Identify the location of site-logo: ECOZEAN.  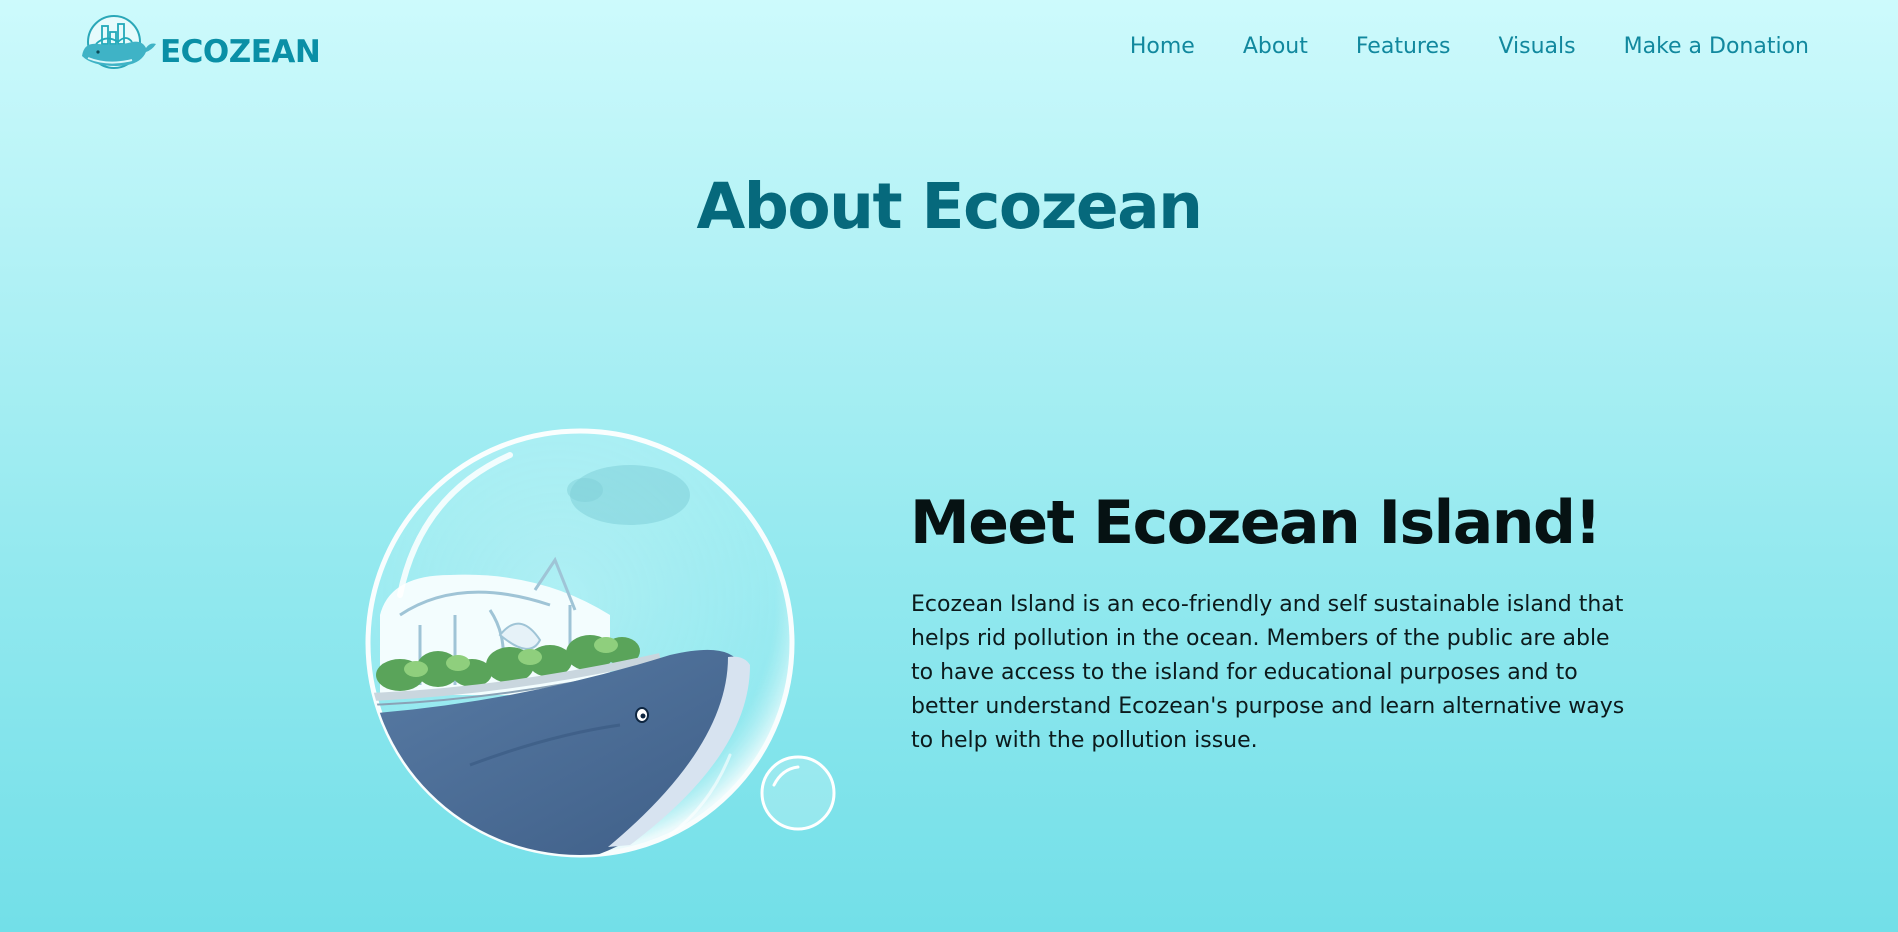
(198, 46).